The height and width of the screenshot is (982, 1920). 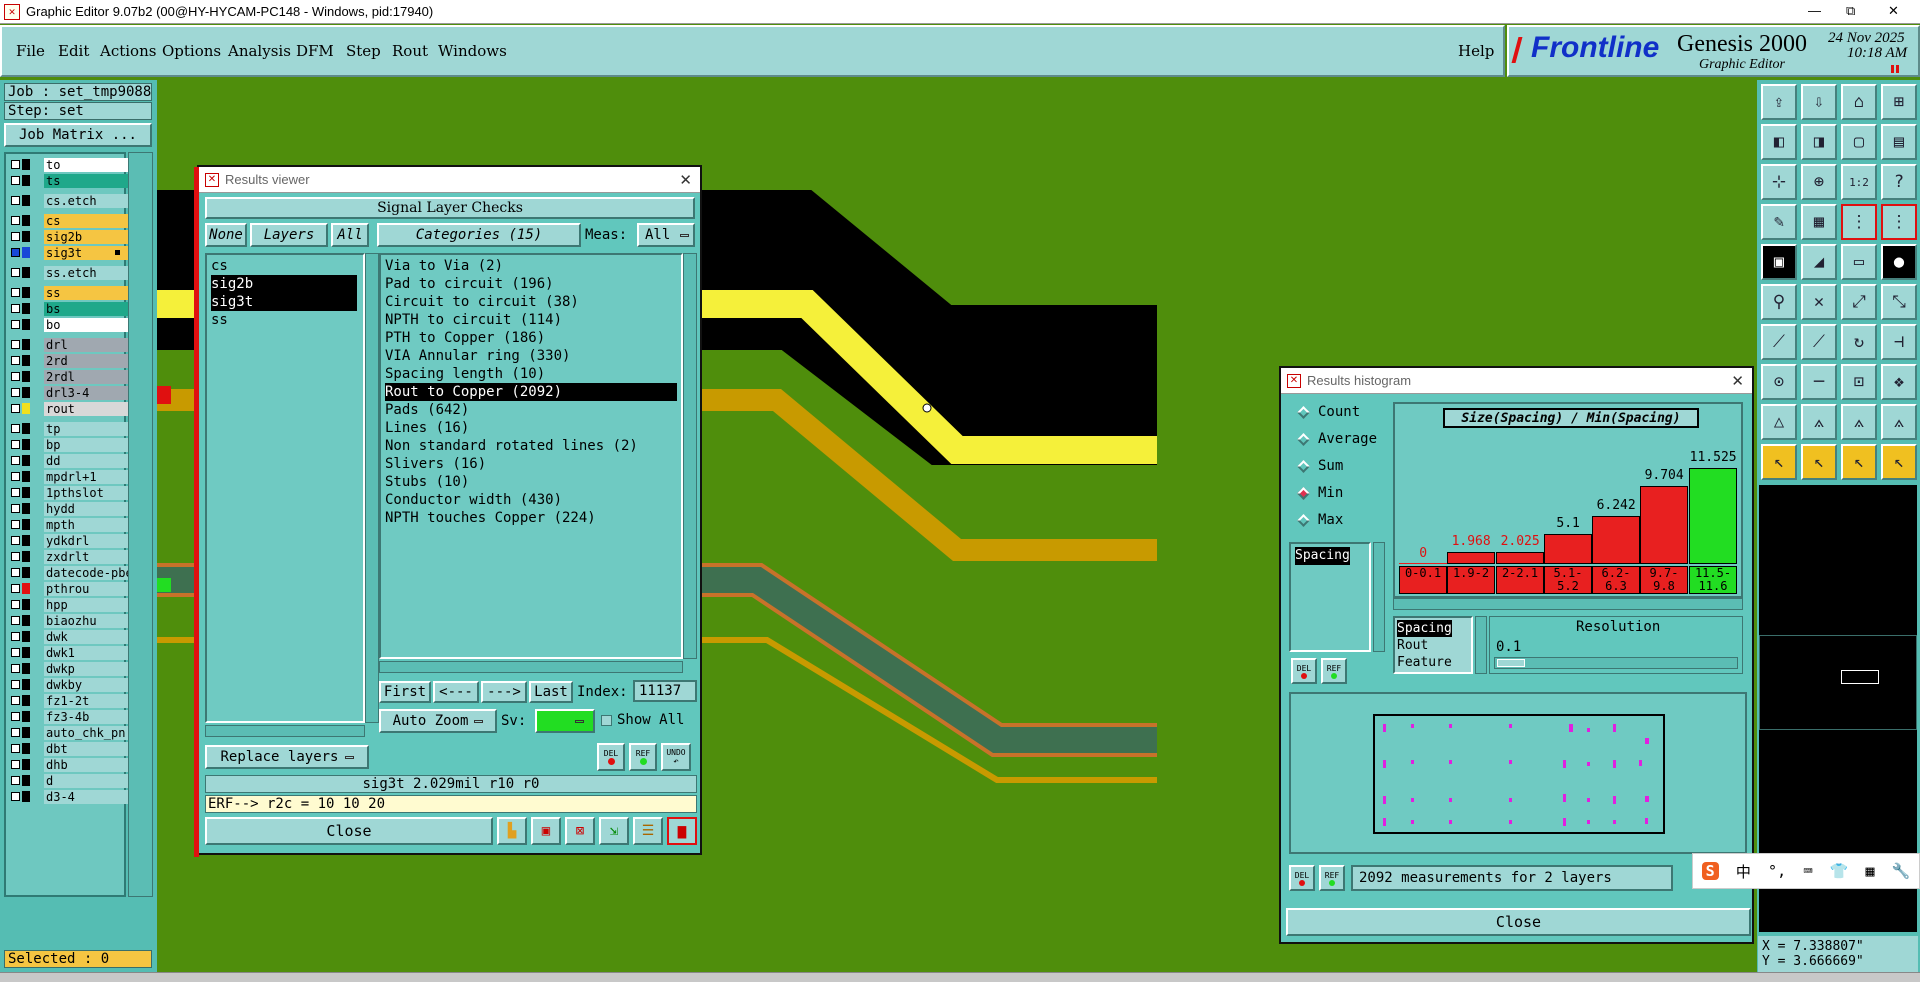 I want to click on layer-row-drl: drl, so click(x=70, y=345).